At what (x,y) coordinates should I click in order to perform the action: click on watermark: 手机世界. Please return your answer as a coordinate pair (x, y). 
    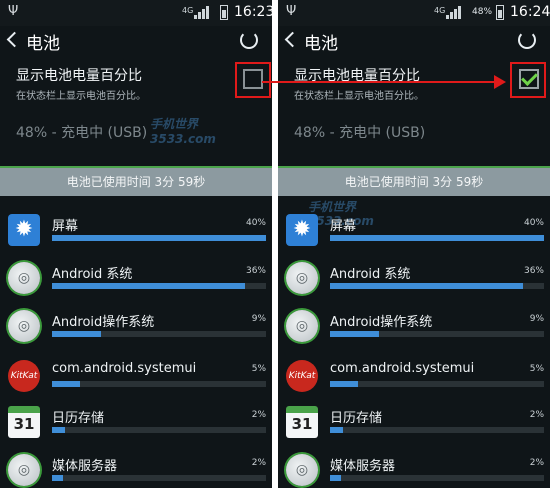
    Looking at the image, I should click on (174, 124).